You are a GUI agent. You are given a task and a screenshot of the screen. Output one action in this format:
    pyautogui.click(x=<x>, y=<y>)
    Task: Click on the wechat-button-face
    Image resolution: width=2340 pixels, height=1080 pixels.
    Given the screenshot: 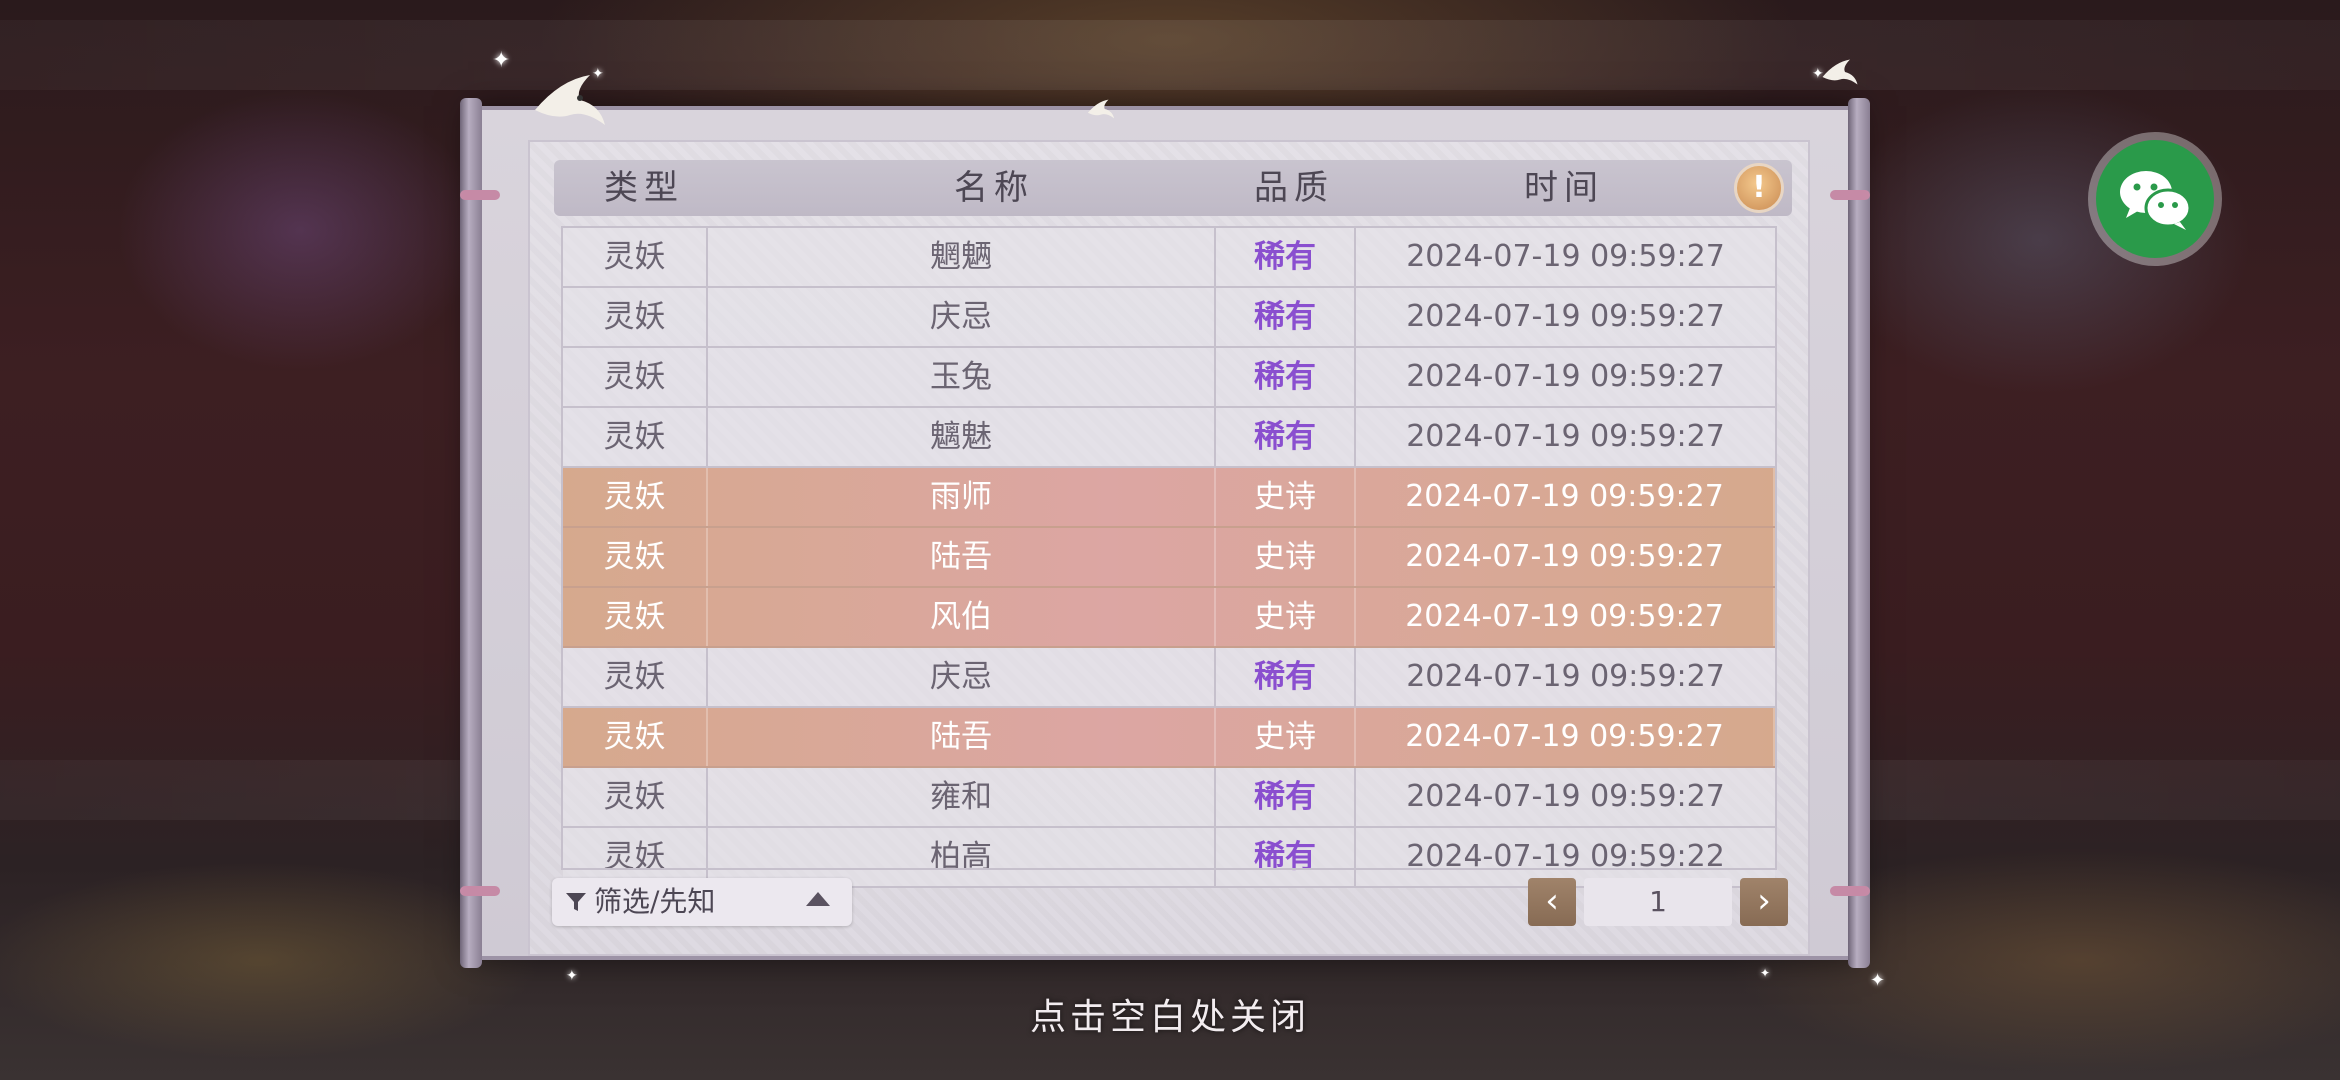 What is the action you would take?
    pyautogui.click(x=2155, y=199)
    